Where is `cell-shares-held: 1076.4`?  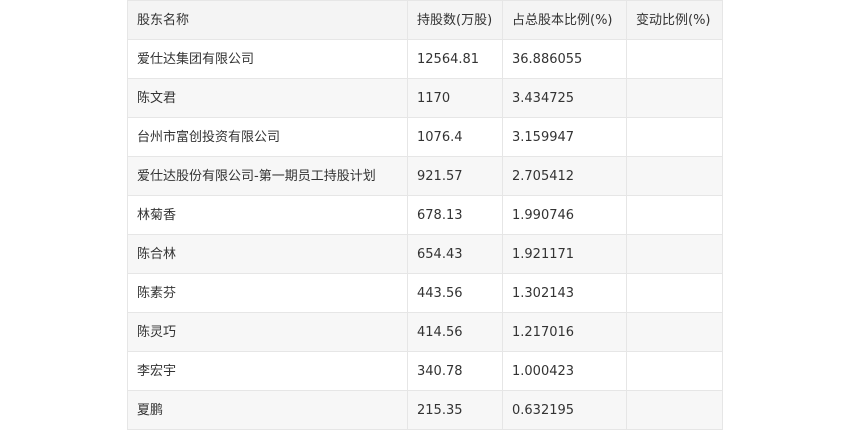
cell-shares-held: 1076.4 is located at coordinates (455, 137).